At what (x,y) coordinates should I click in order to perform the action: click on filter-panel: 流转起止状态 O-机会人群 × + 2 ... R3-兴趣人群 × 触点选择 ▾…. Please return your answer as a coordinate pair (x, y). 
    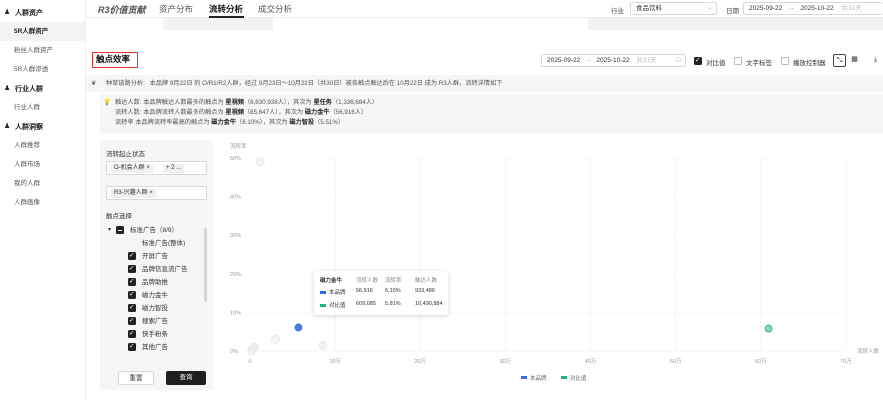
    Looking at the image, I should click on (156, 265).